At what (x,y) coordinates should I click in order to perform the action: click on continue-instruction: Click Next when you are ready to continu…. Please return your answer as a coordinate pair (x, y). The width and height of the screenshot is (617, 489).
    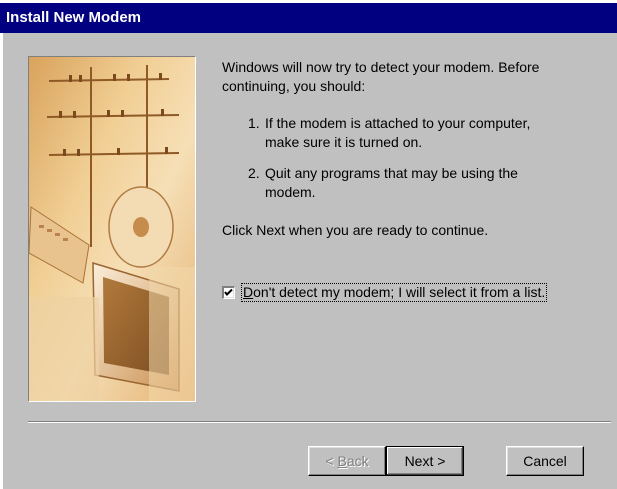
    Looking at the image, I should click on (355, 230).